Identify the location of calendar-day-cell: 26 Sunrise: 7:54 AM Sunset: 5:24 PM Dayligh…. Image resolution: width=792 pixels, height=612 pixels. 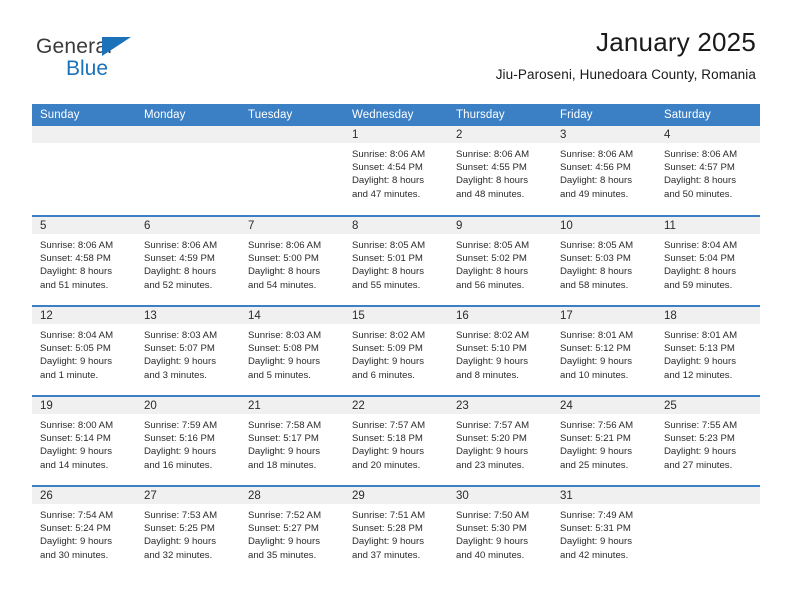
(84, 530).